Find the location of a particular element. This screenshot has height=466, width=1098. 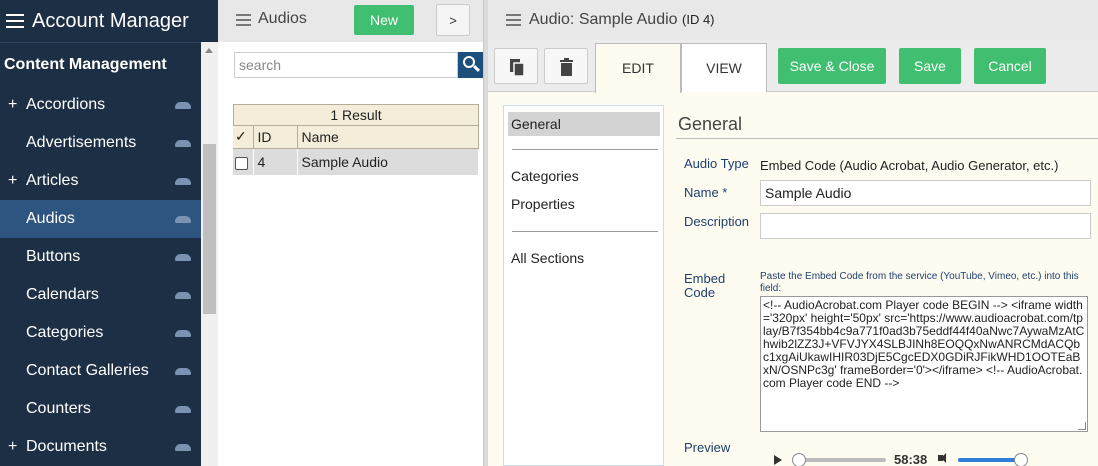

expand-button: > is located at coordinates (453, 20).